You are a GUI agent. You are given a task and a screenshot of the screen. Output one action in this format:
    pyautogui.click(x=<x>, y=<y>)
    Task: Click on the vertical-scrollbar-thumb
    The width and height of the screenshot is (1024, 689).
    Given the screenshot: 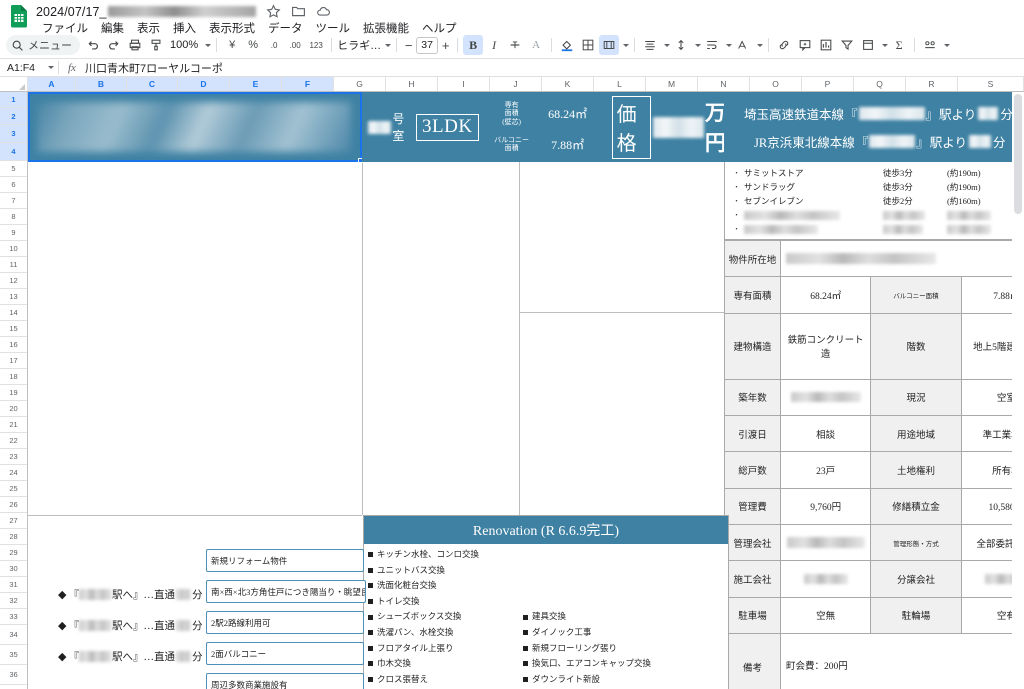 What is the action you would take?
    pyautogui.click(x=1018, y=154)
    